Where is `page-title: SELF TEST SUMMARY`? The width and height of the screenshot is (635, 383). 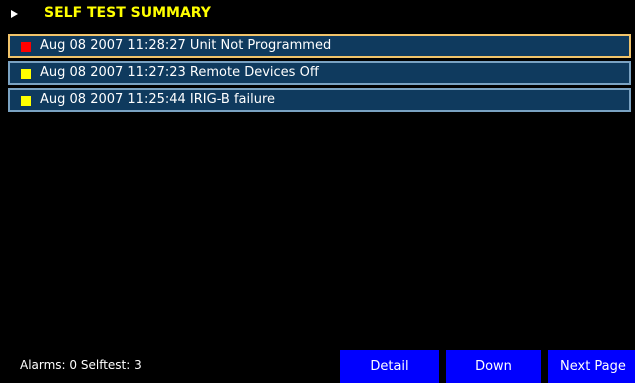 page-title: SELF TEST SUMMARY is located at coordinates (127, 13).